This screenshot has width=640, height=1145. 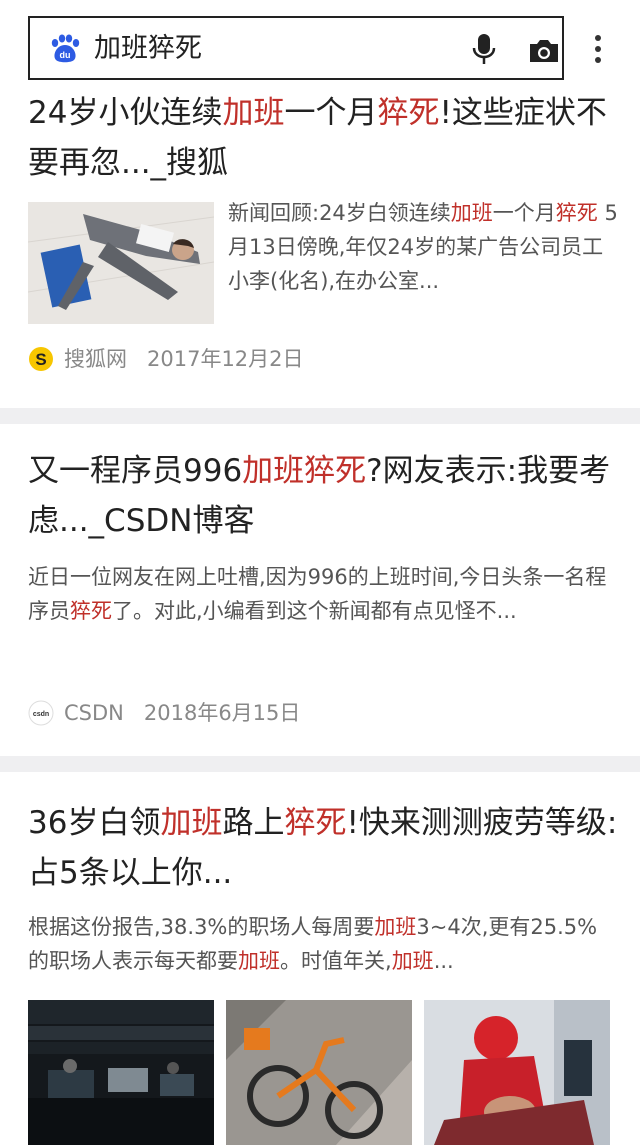 What do you see at coordinates (323, 496) in the screenshot?
I see `result-title: 又一程序员996加班猝死?网友表示:我要考虑..._CSDN博客` at bounding box center [323, 496].